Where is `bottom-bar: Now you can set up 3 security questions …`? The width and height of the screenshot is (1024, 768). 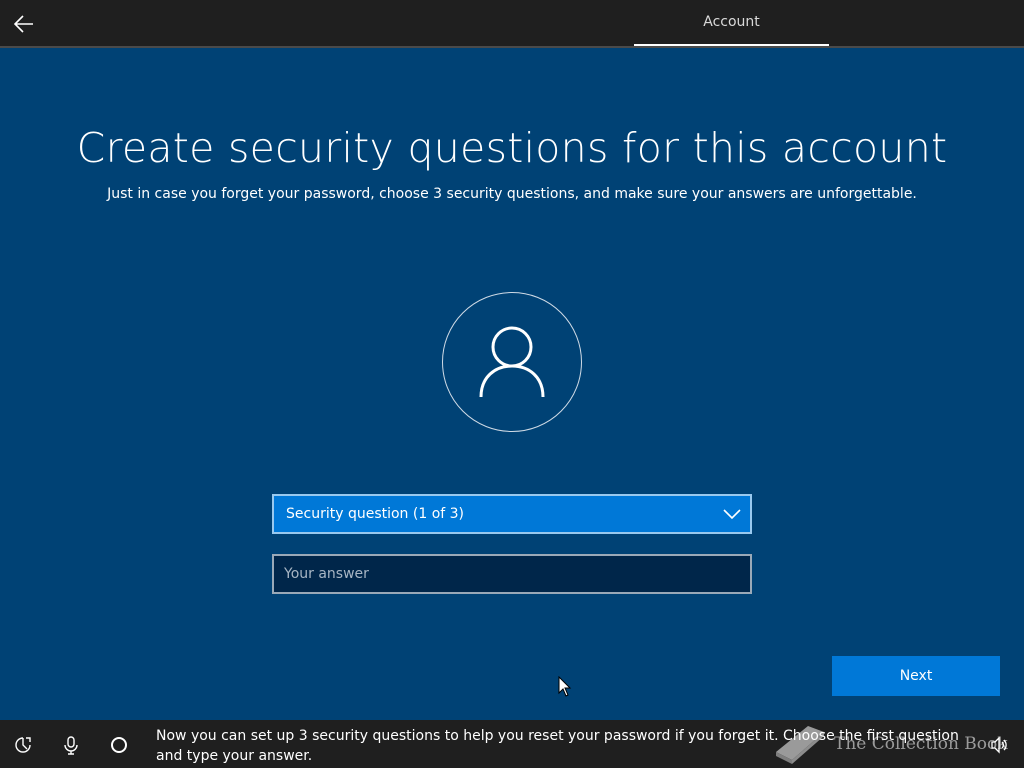
bottom-bar: Now you can set up 3 security questions … is located at coordinates (512, 744).